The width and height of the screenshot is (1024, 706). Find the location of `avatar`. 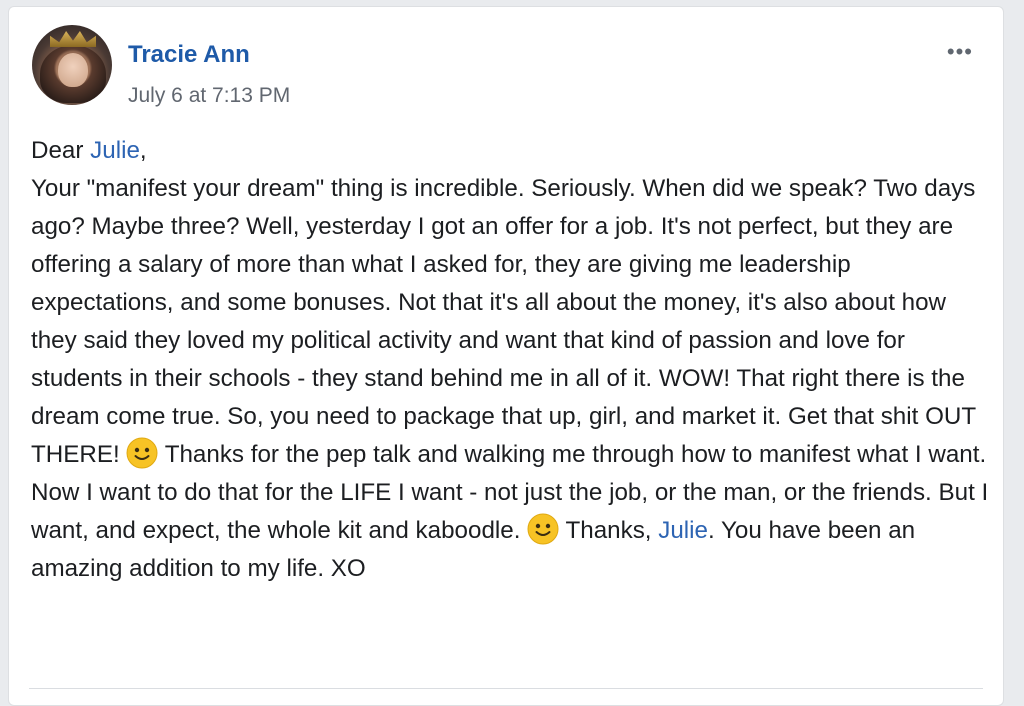

avatar is located at coordinates (72, 65).